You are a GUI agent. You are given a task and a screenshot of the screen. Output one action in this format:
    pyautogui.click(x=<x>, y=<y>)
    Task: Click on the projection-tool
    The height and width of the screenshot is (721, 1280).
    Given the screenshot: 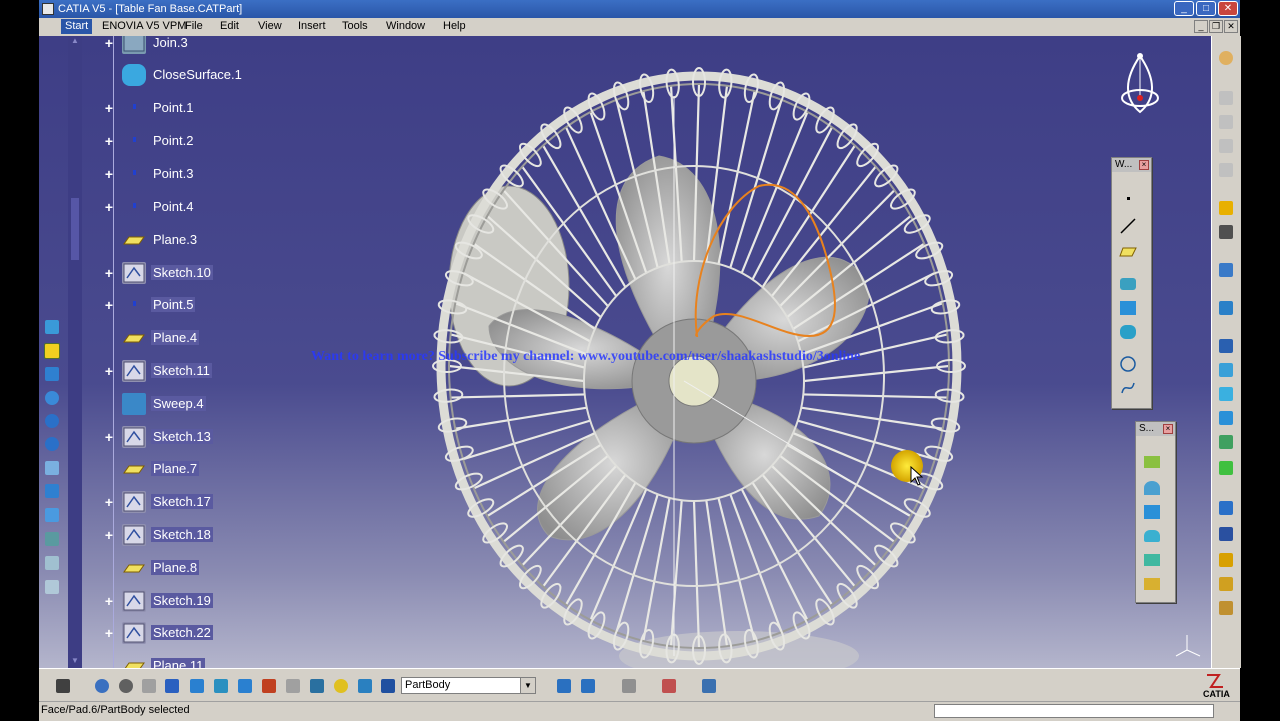 What is the action you would take?
    pyautogui.click(x=1128, y=284)
    